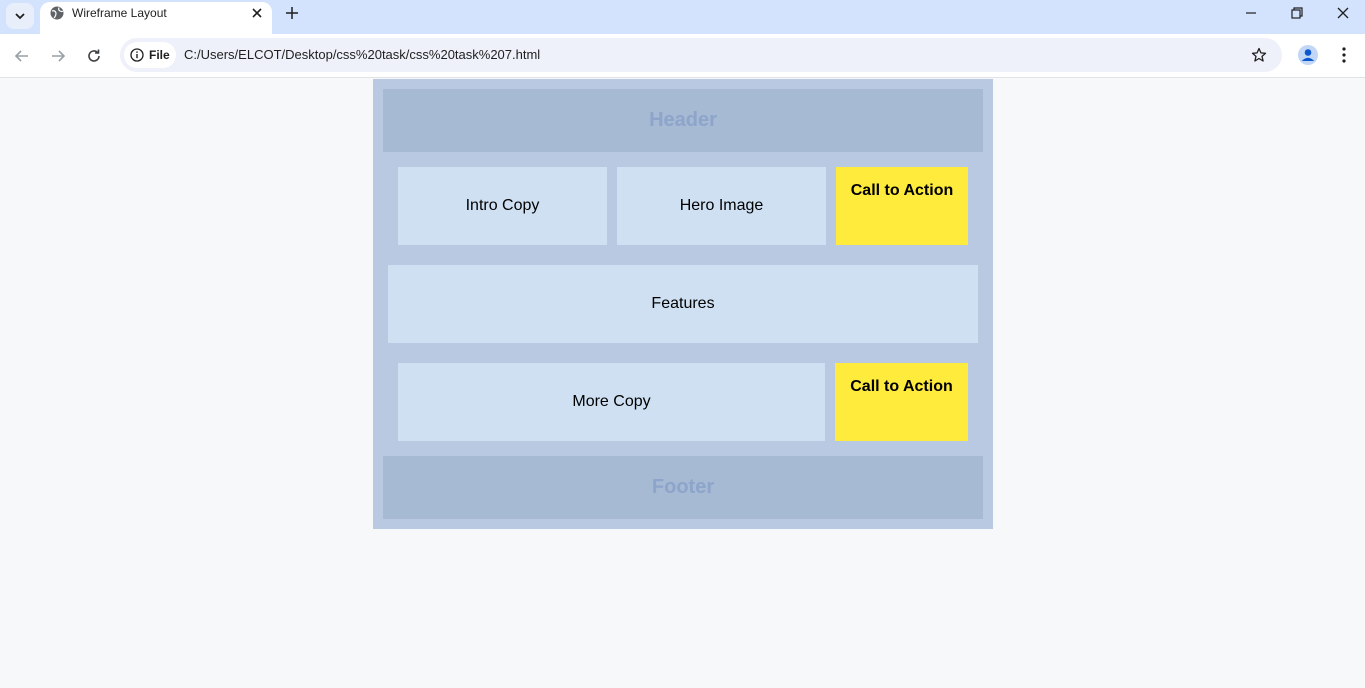  I want to click on reload-button, so click(94, 56).